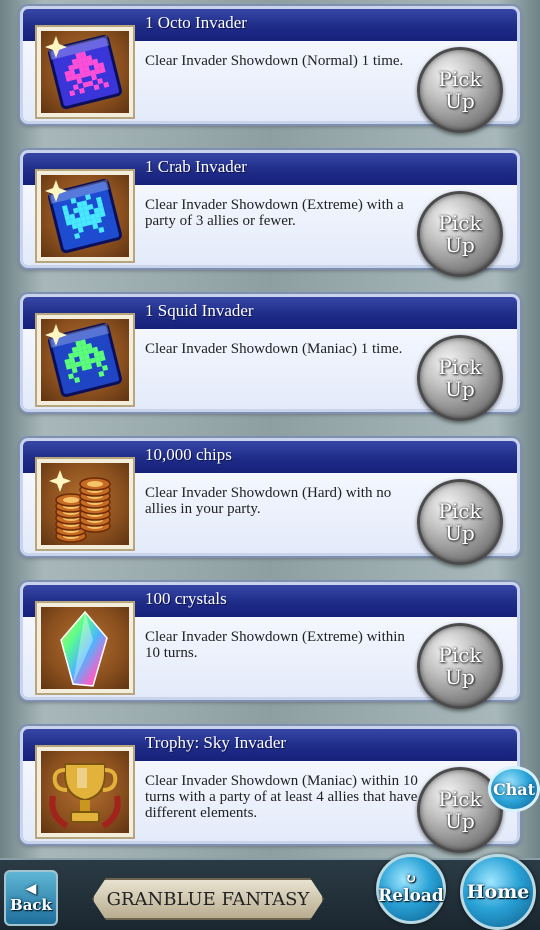 This screenshot has height=930, width=540. I want to click on crab-invader-icon, so click(85, 216).